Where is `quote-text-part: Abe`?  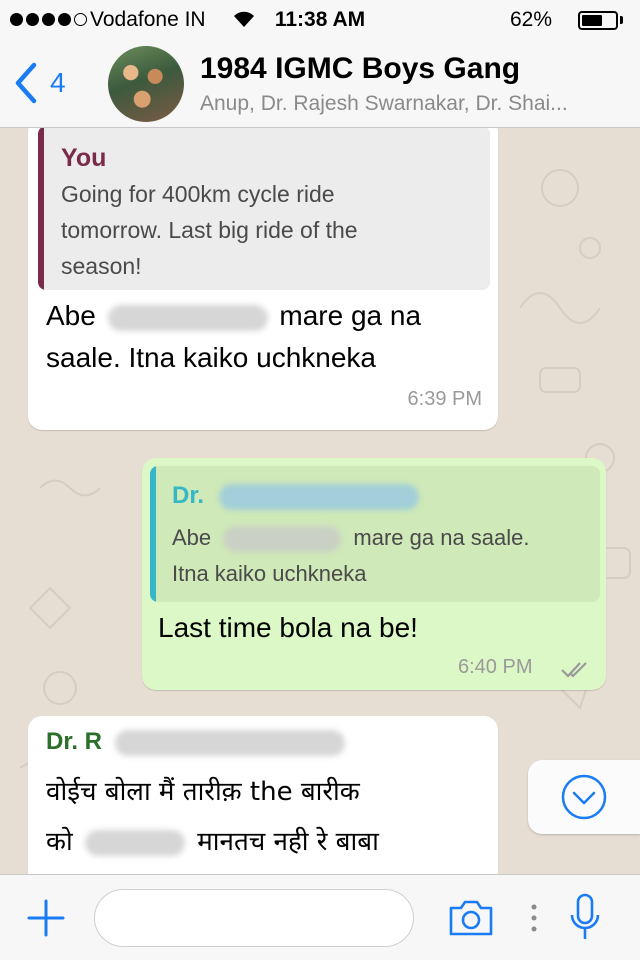
quote-text-part: Abe is located at coordinates (192, 537).